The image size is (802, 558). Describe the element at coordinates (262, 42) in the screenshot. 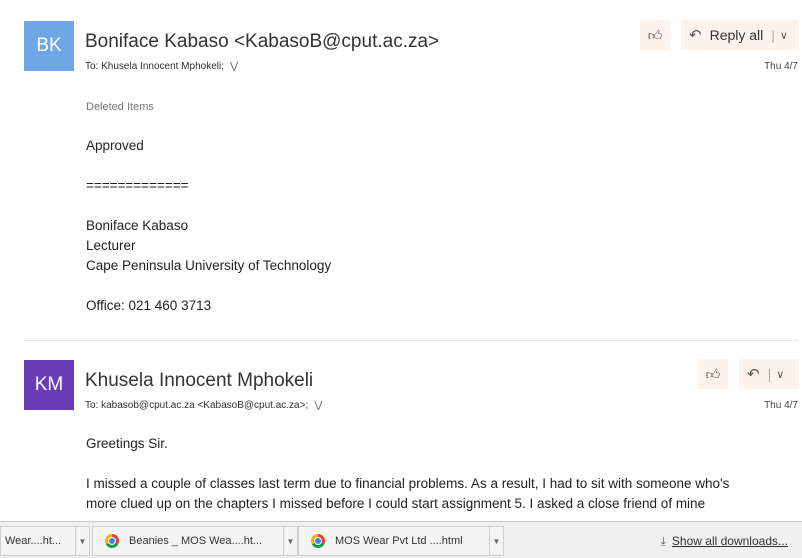

I see `sender-name: Boniface Kabaso <KabasoB@cput.ac.za>` at that location.